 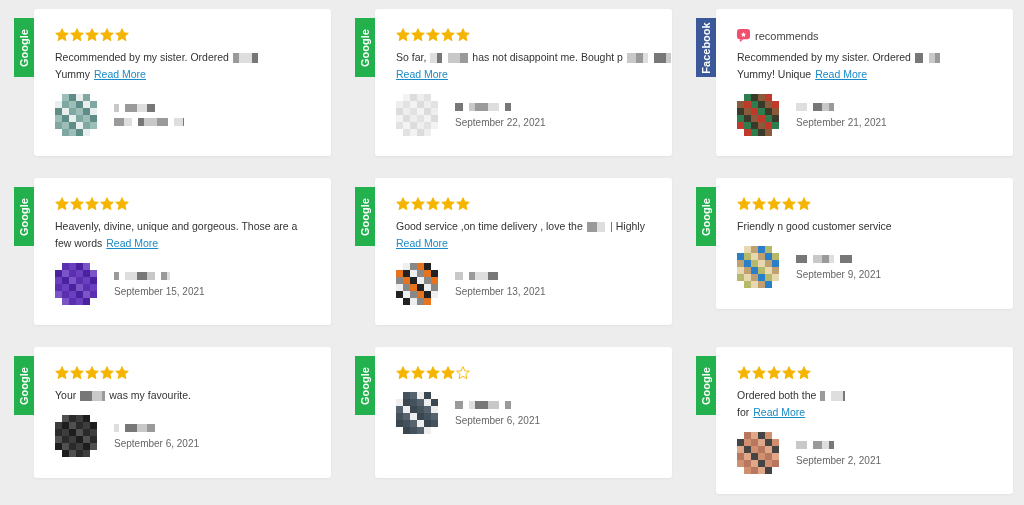 I want to click on recommendation-label: recommends, so click(x=787, y=35).